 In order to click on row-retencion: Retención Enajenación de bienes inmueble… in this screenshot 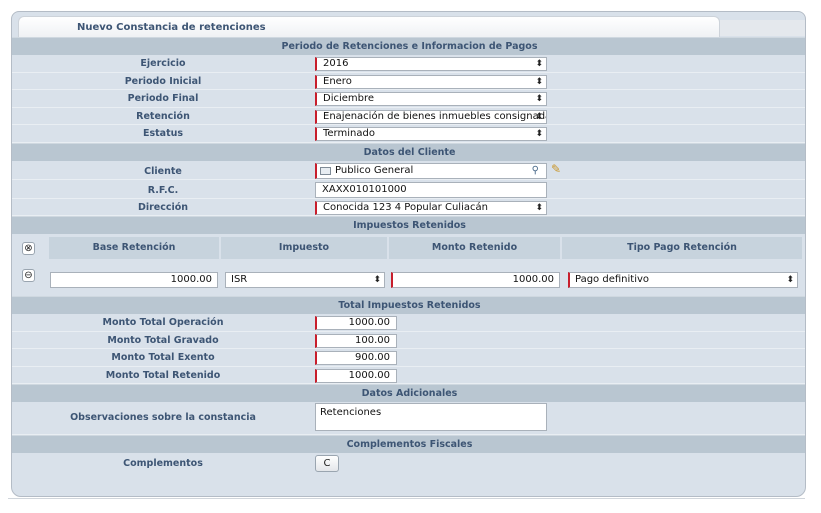, I will do `click(408, 116)`.